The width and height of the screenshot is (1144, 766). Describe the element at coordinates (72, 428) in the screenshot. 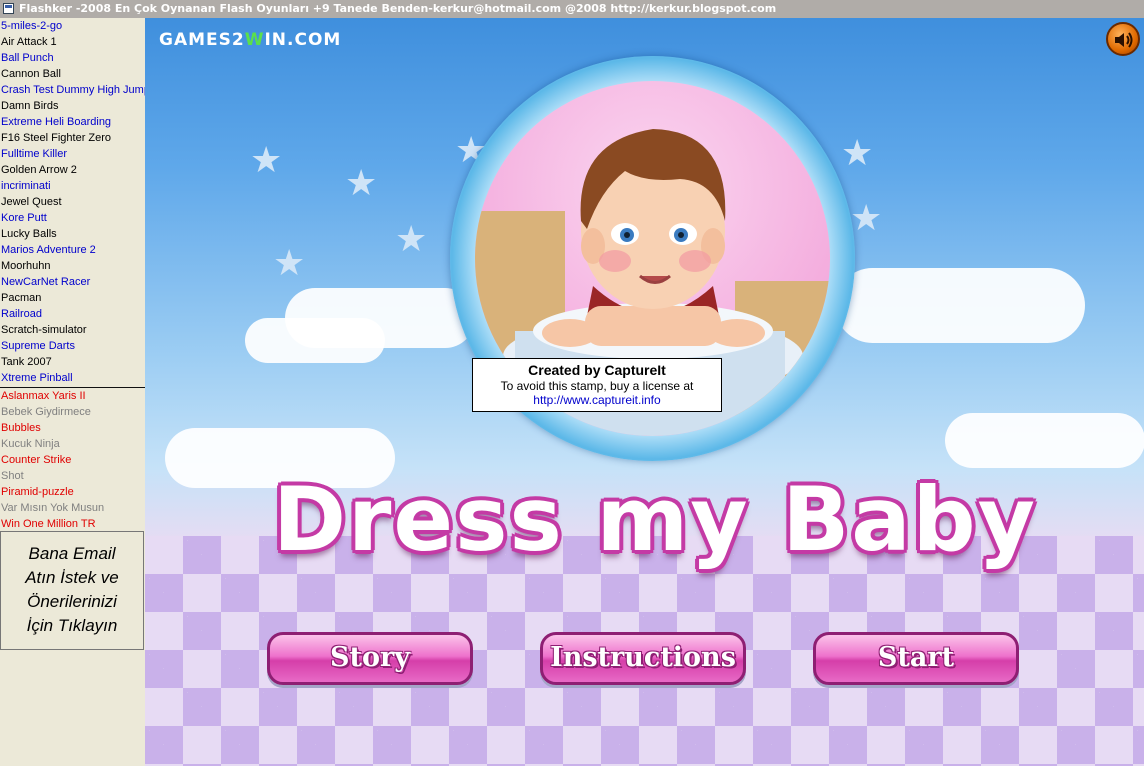

I see `game-link: Bubbles` at that location.